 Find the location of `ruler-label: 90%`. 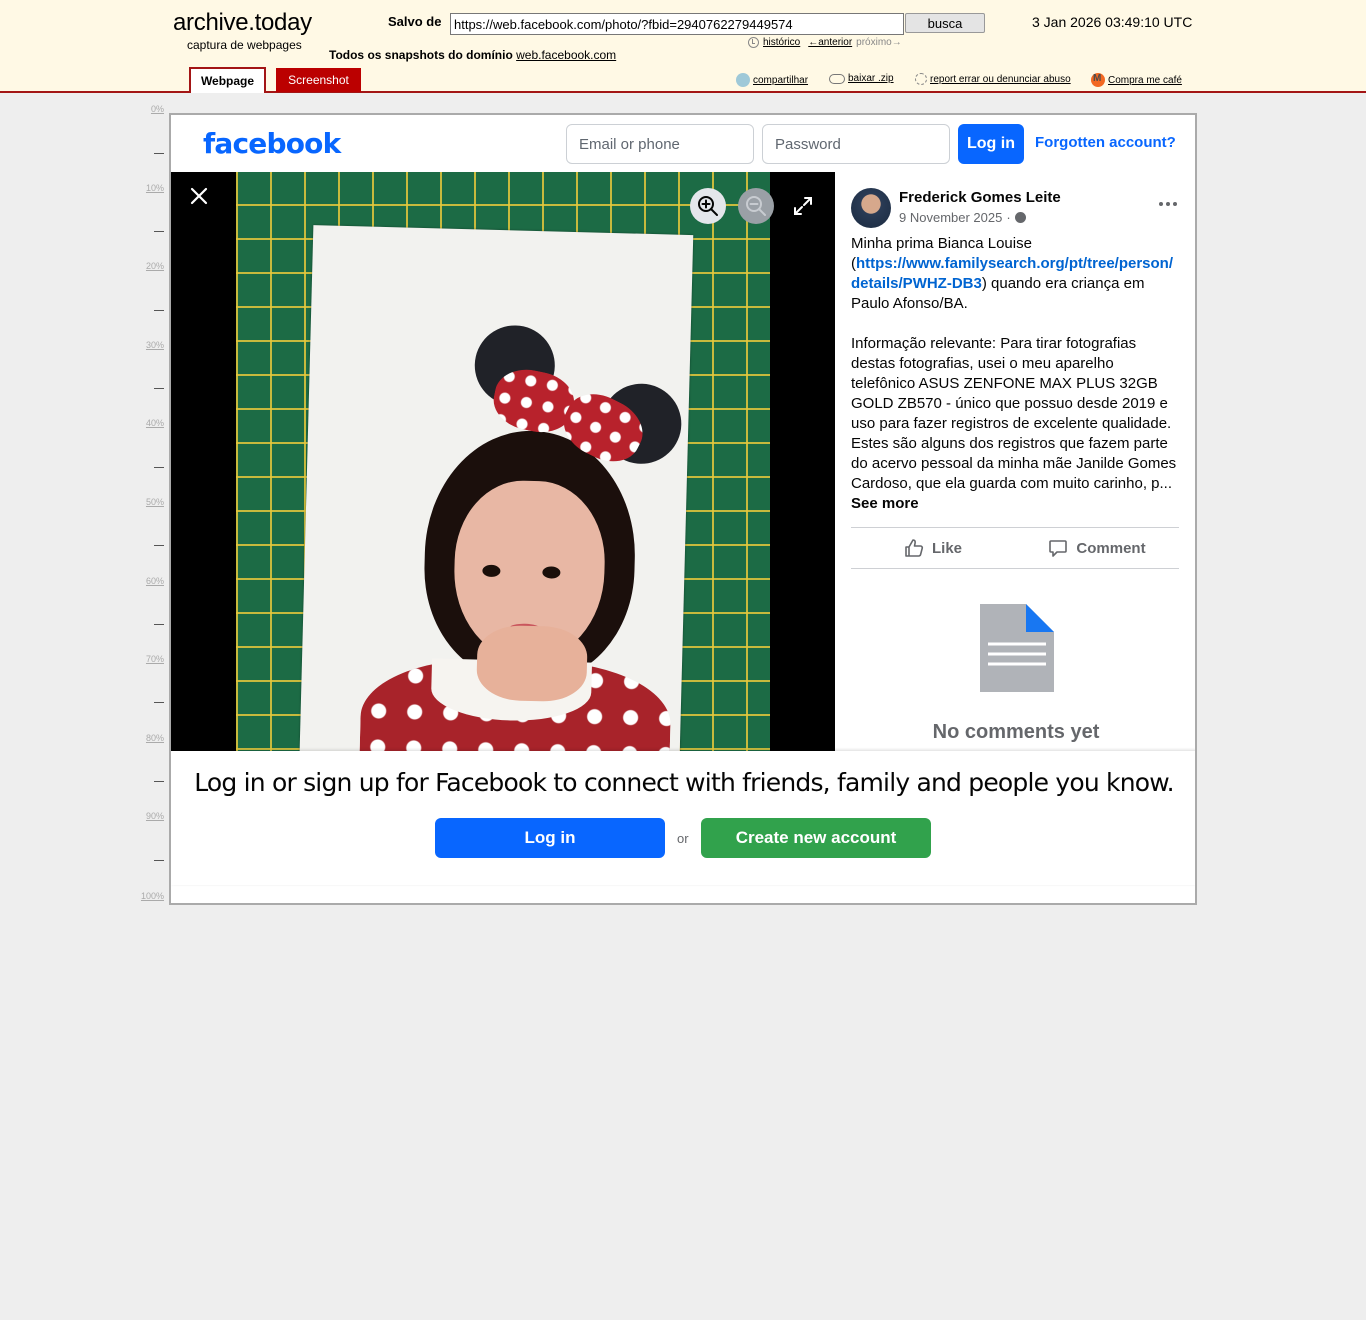

ruler-label: 90% is located at coordinates (155, 816).